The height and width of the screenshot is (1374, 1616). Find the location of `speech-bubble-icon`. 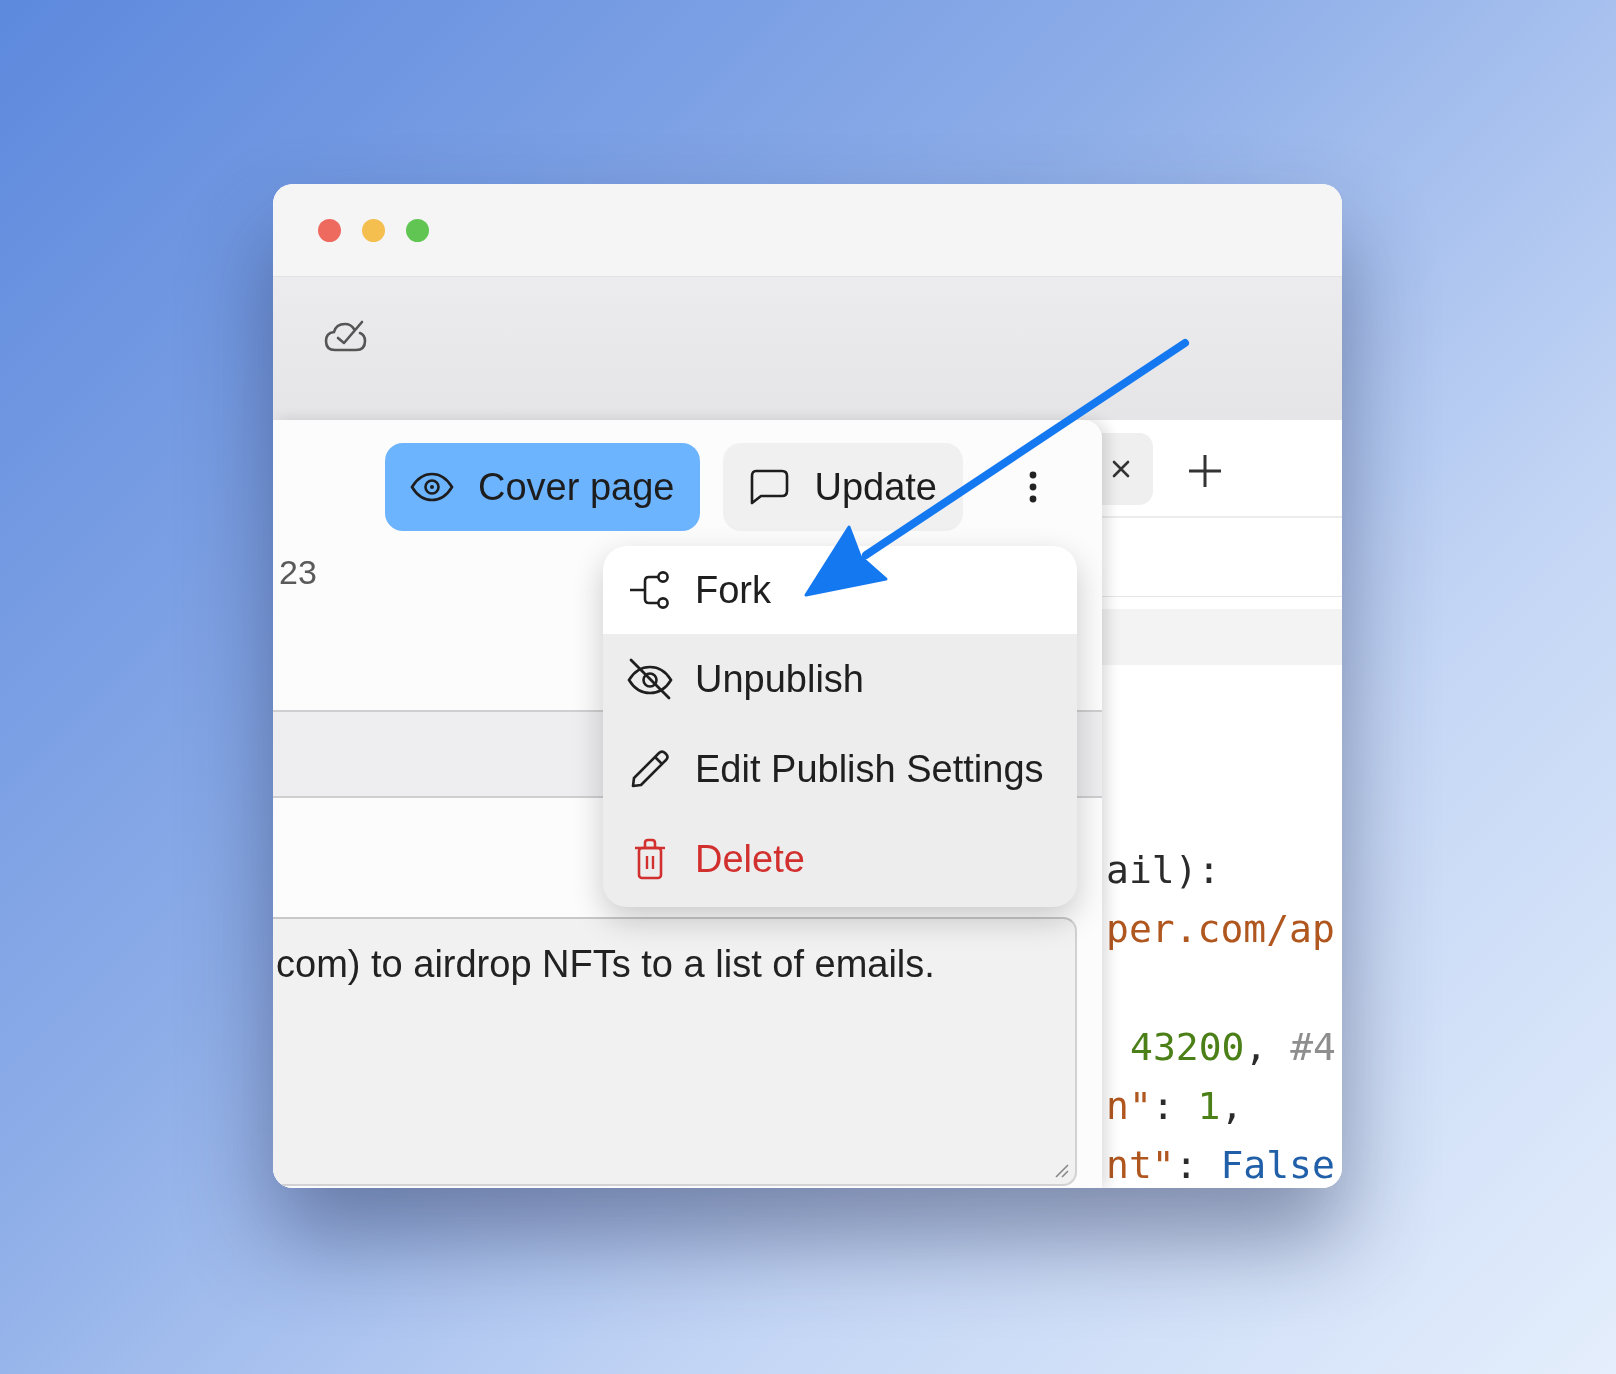

speech-bubble-icon is located at coordinates (769, 487).